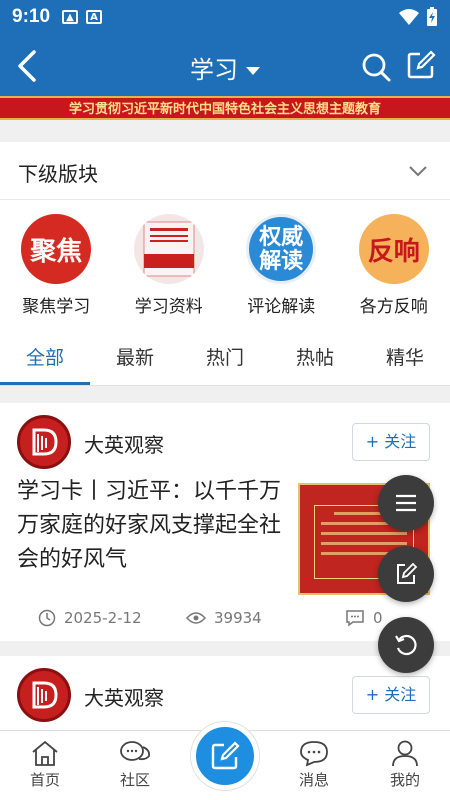 This screenshot has width=450, height=800. I want to click on nav-community: 社区, so click(135, 764).